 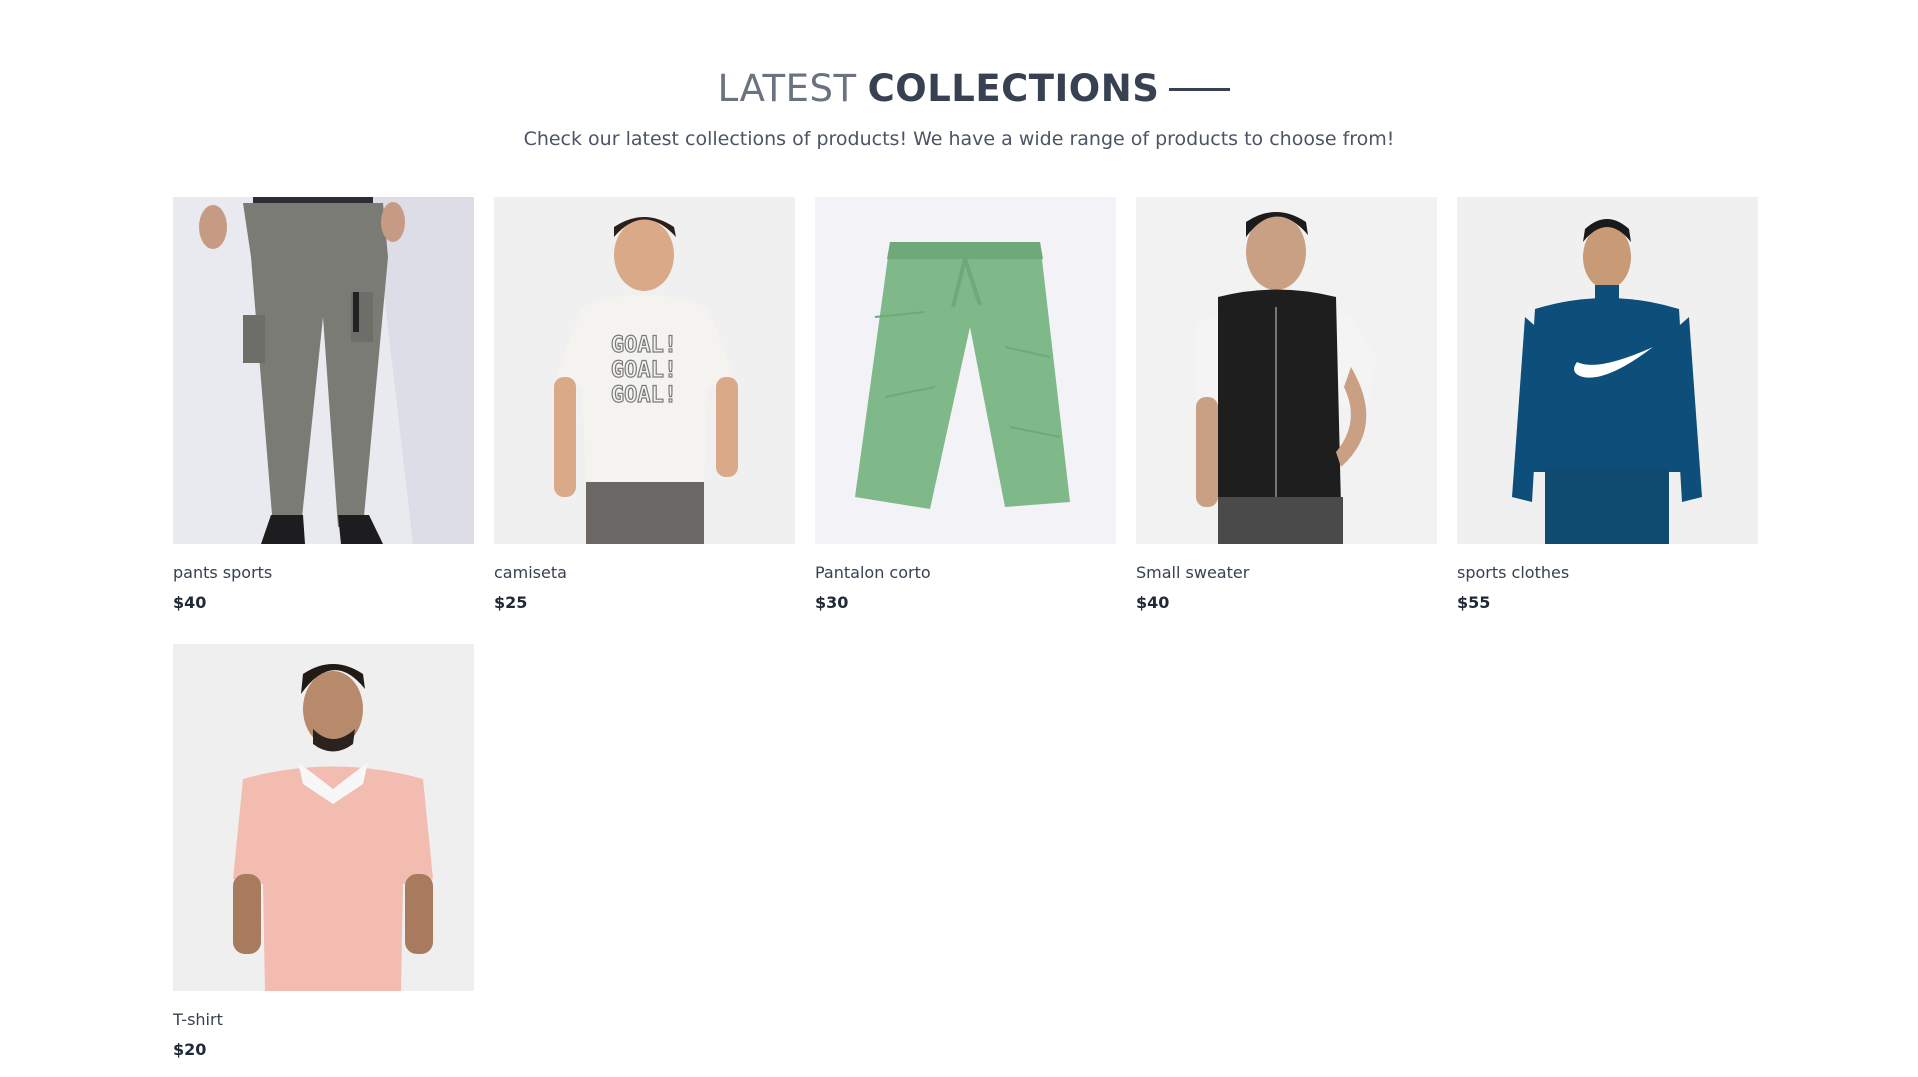 I want to click on product-price: $20, so click(x=190, y=1049).